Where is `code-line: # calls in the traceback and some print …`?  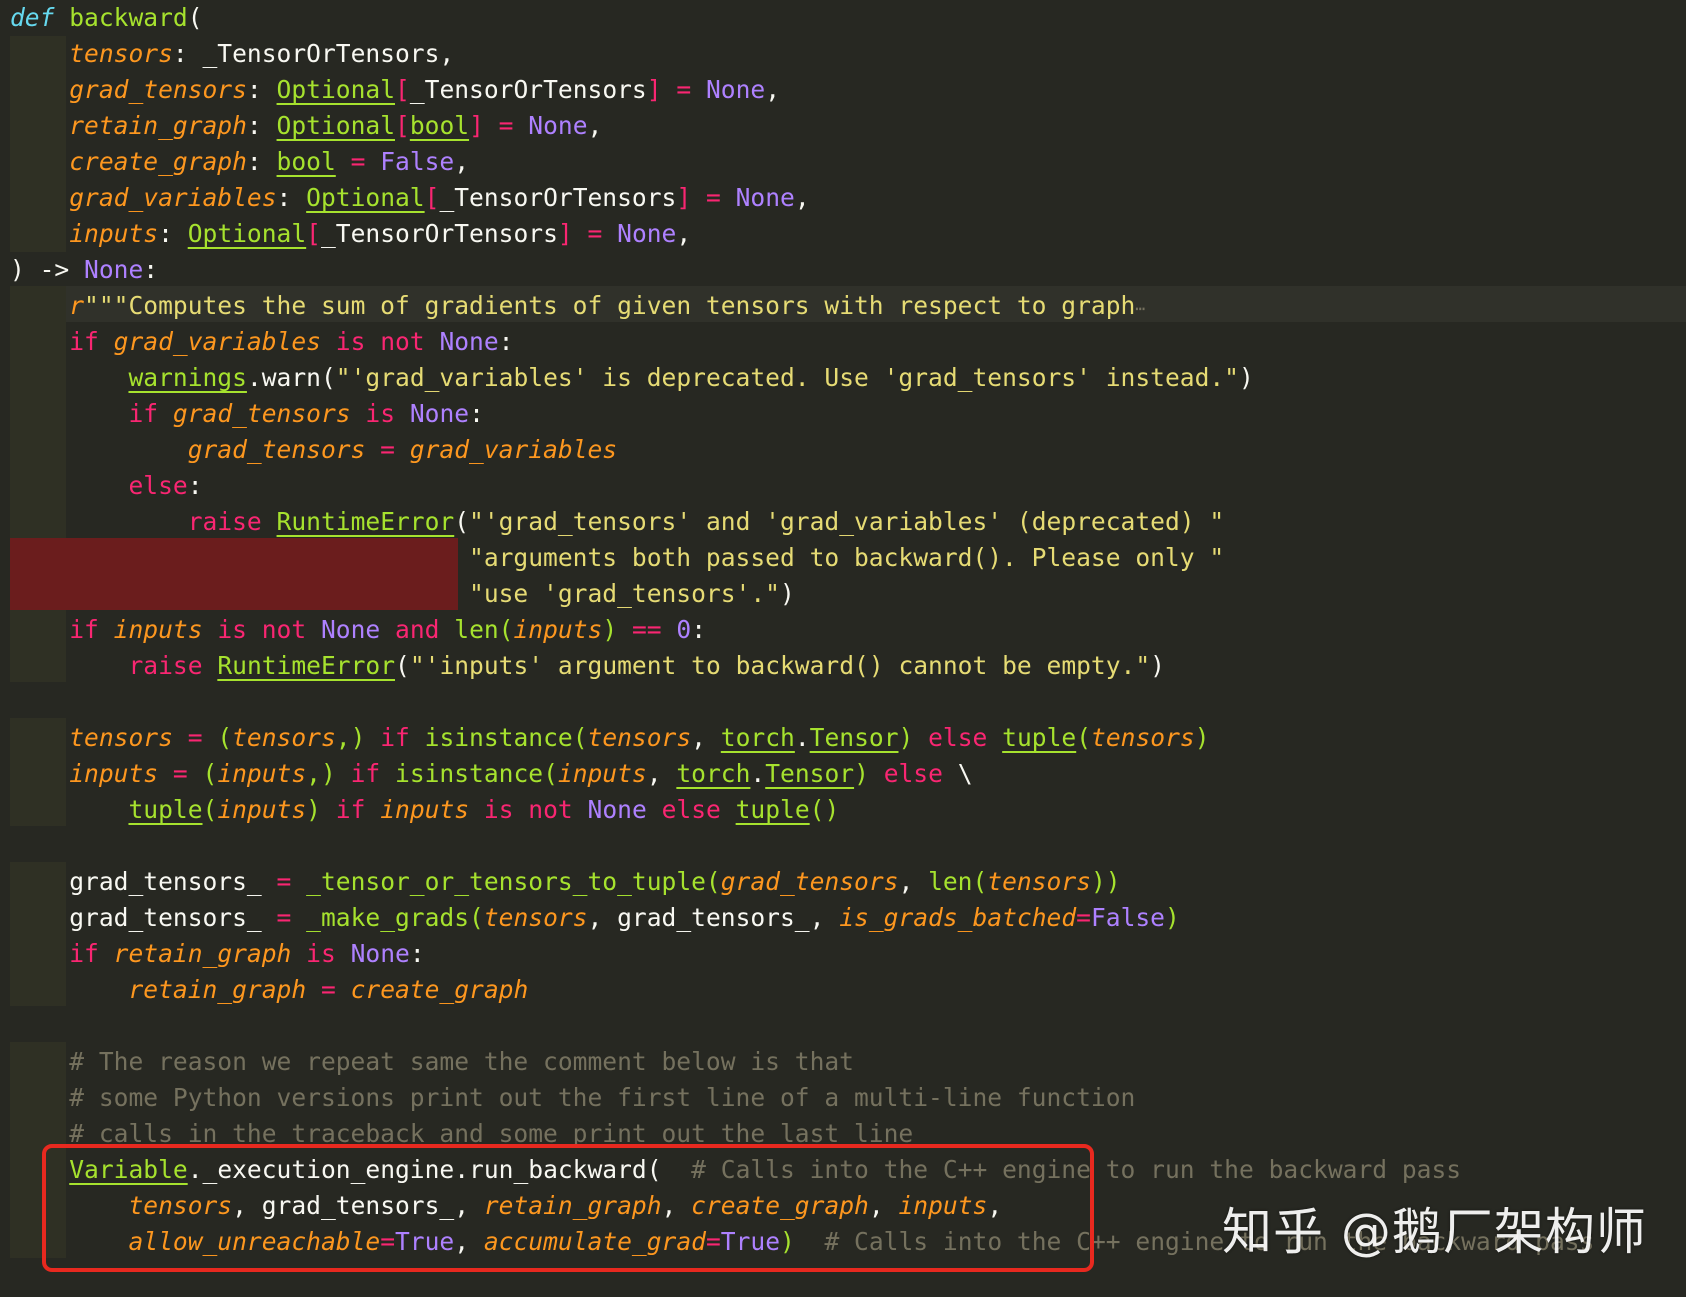 code-line: # calls in the traceback and some print … is located at coordinates (461, 1134).